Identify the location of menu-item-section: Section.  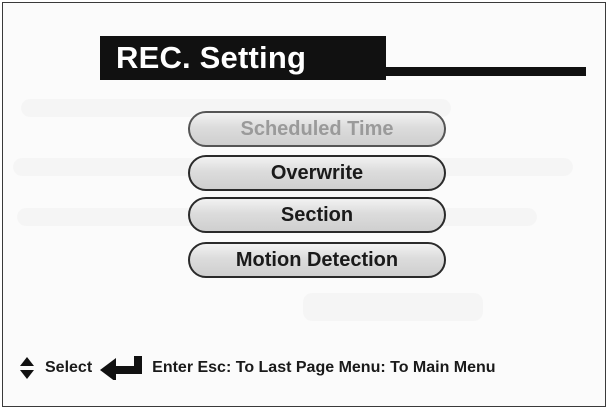
(317, 215).